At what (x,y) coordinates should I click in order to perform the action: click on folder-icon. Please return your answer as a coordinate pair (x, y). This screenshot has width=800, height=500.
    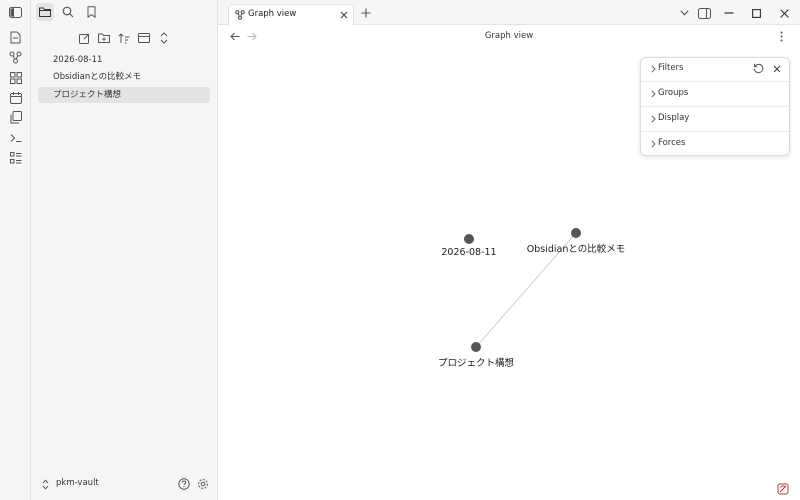
    Looking at the image, I should click on (45, 12).